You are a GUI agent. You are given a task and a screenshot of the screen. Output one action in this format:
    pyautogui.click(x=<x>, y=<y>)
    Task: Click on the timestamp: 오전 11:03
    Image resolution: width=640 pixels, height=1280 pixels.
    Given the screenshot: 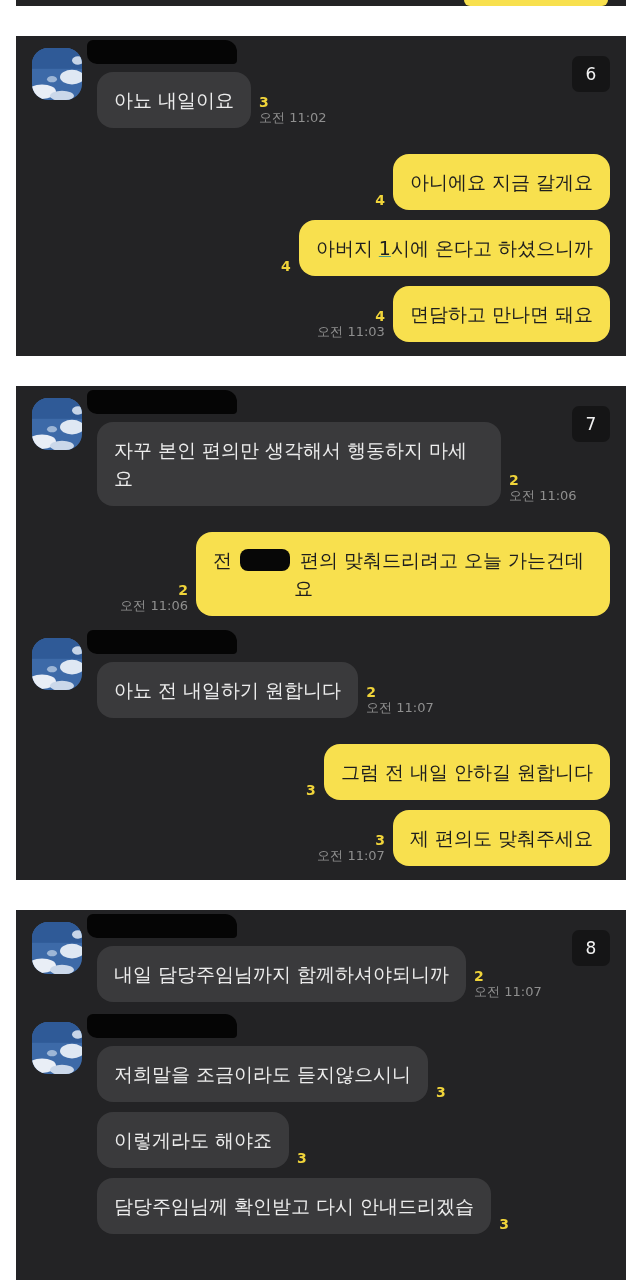 What is the action you would take?
    pyautogui.click(x=351, y=332)
    